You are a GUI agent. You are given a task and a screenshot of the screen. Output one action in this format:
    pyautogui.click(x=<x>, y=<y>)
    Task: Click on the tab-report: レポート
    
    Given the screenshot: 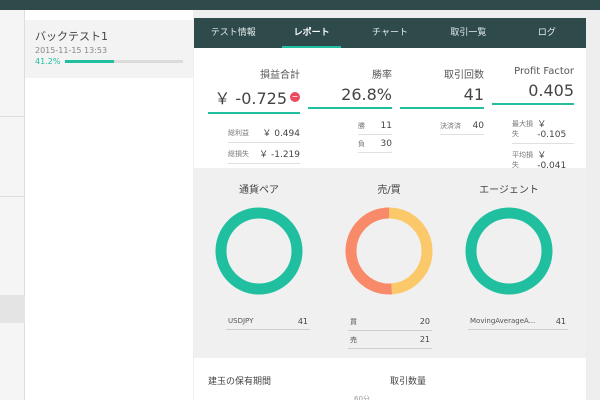 What is the action you would take?
    pyautogui.click(x=311, y=33)
    